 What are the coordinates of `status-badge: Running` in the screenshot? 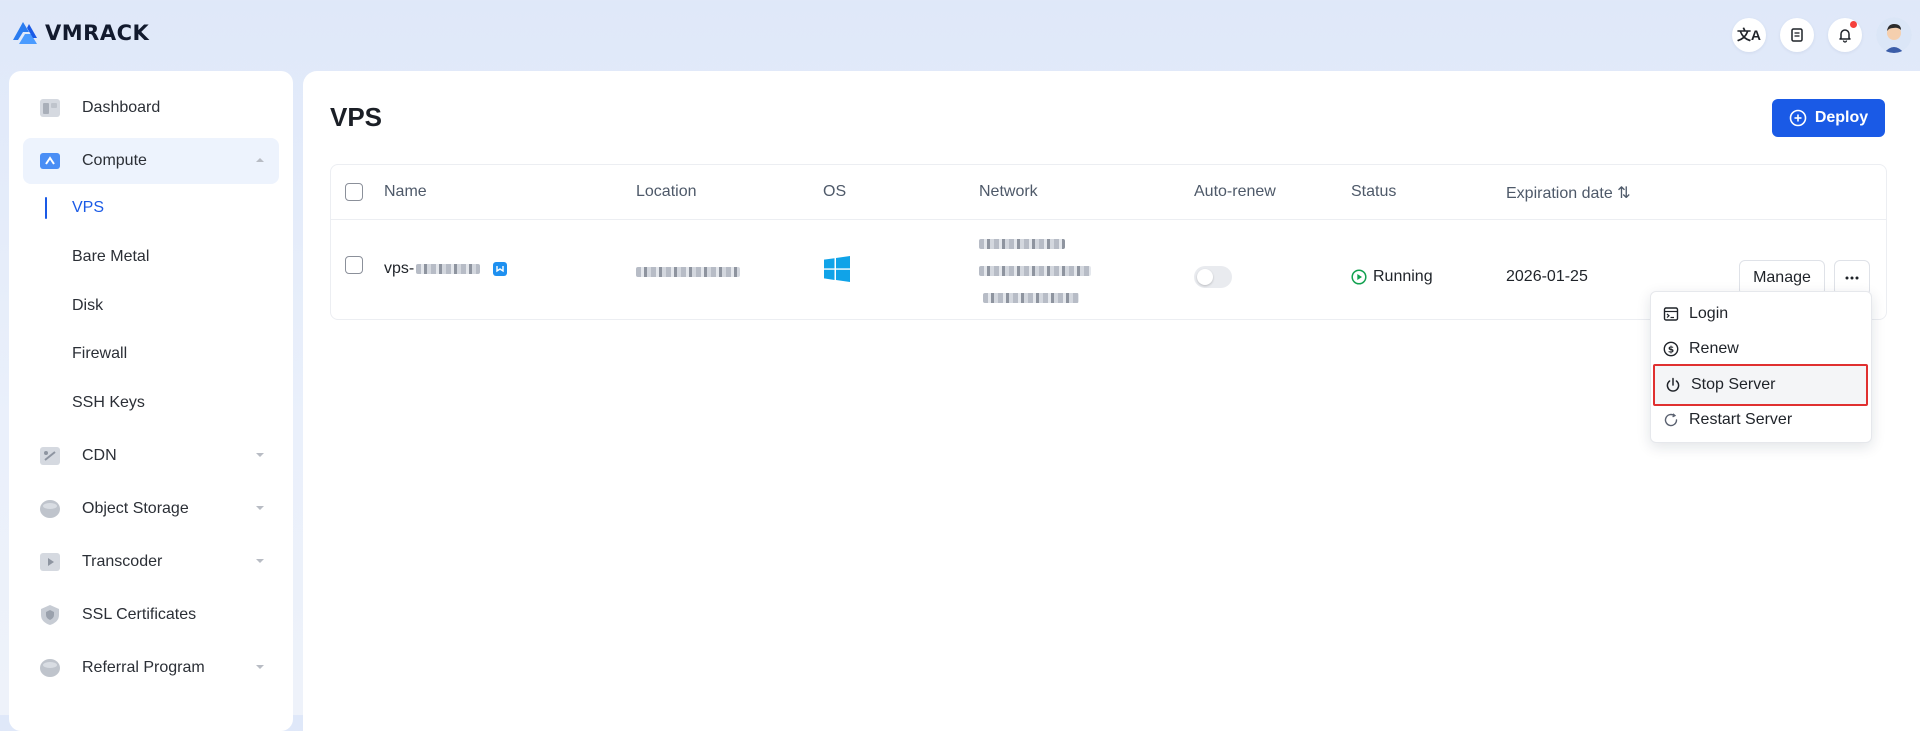 It's located at (1392, 277).